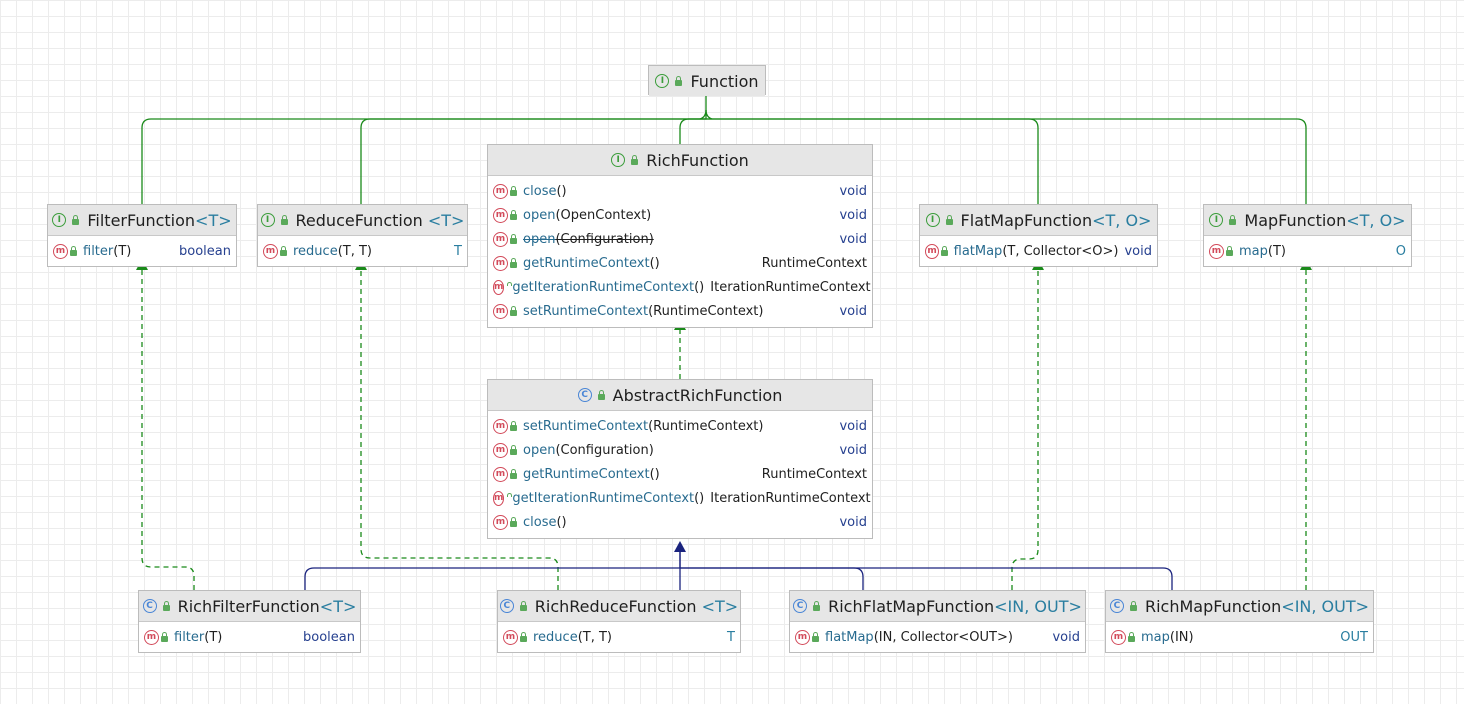  What do you see at coordinates (680, 160) in the screenshot?
I see `node-header: I RichFunction` at bounding box center [680, 160].